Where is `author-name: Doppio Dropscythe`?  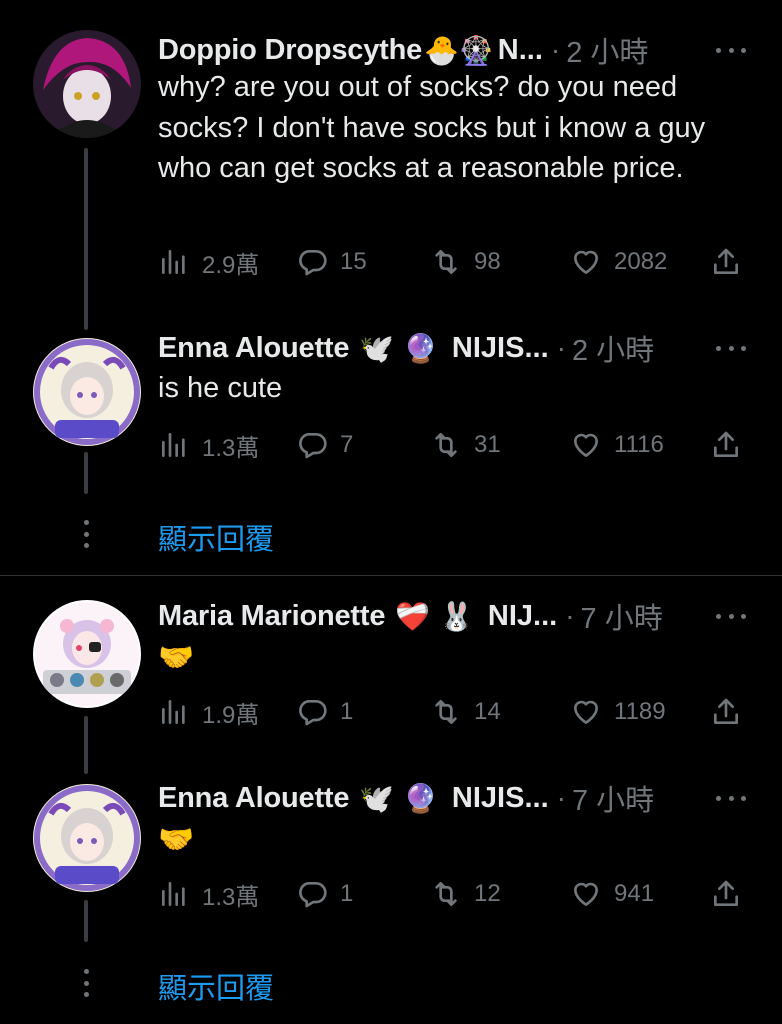 author-name: Doppio Dropscythe is located at coordinates (290, 50).